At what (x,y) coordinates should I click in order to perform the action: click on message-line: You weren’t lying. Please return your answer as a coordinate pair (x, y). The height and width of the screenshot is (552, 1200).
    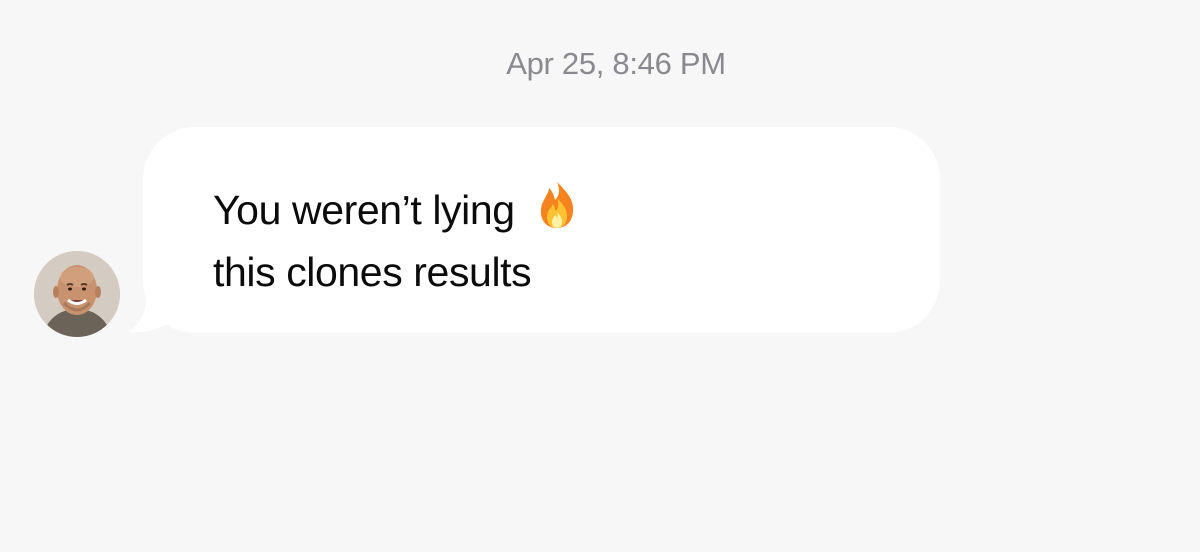
    Looking at the image, I should click on (395, 212).